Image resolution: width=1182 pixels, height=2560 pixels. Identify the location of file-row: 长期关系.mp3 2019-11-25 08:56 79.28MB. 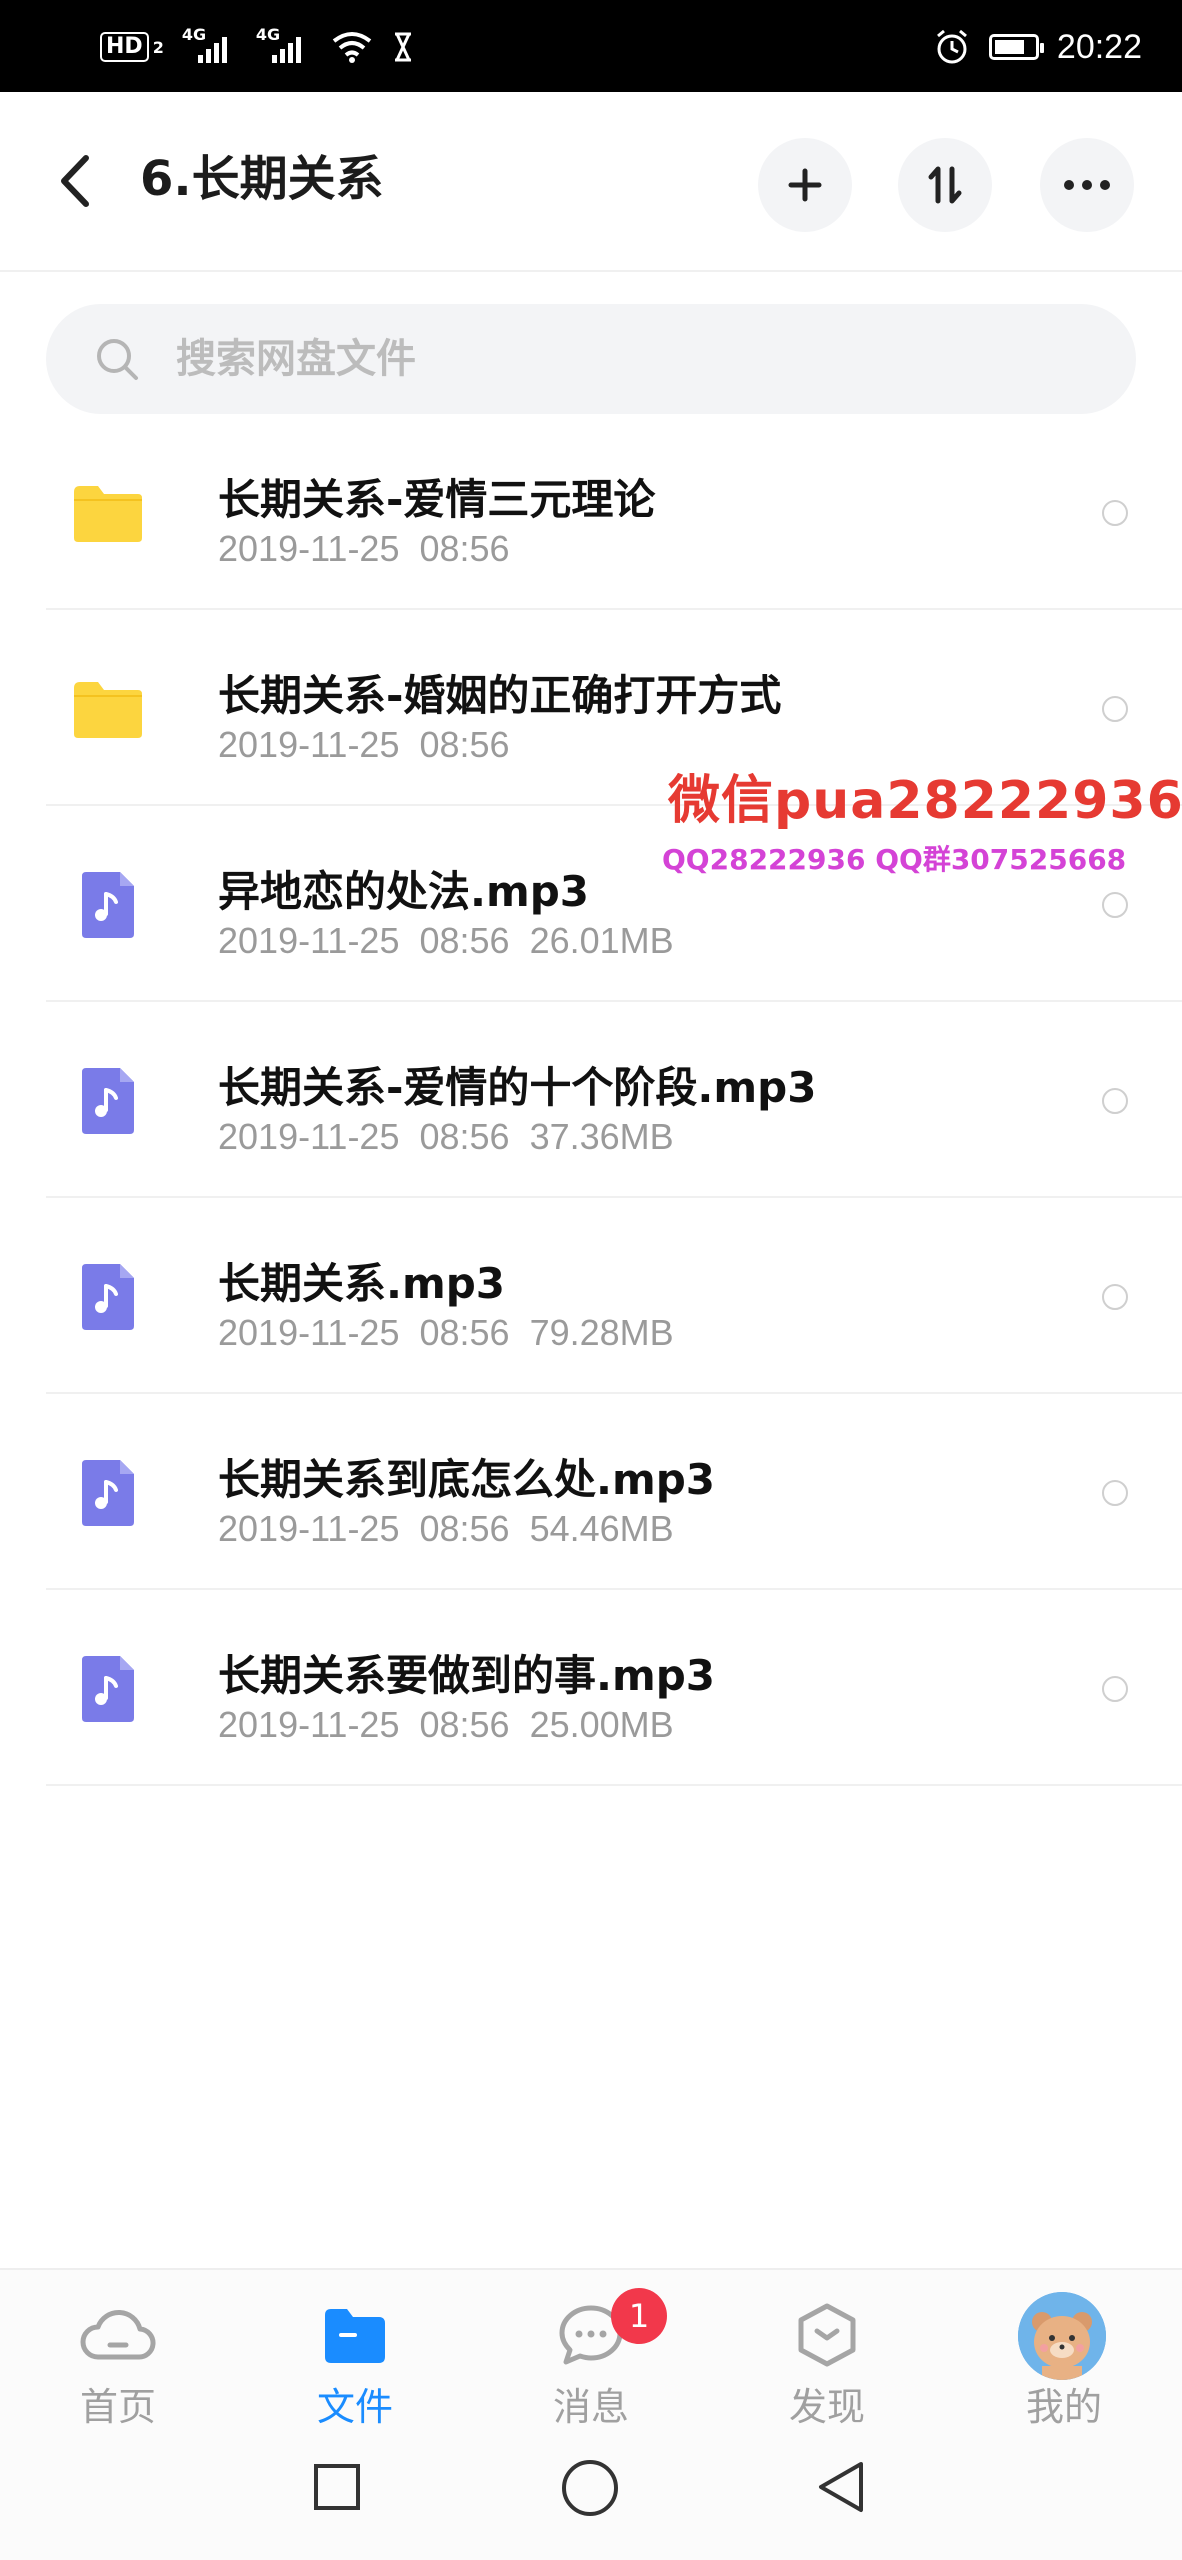
(591, 1296).